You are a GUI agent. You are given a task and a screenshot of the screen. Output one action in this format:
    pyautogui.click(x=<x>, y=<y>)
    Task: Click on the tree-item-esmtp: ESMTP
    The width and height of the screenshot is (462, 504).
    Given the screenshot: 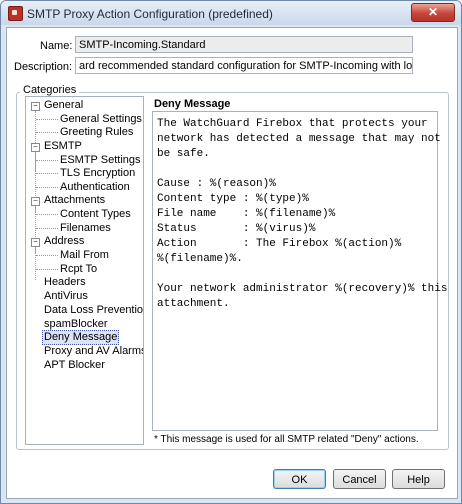 What is the action you would take?
    pyautogui.click(x=63, y=146)
    